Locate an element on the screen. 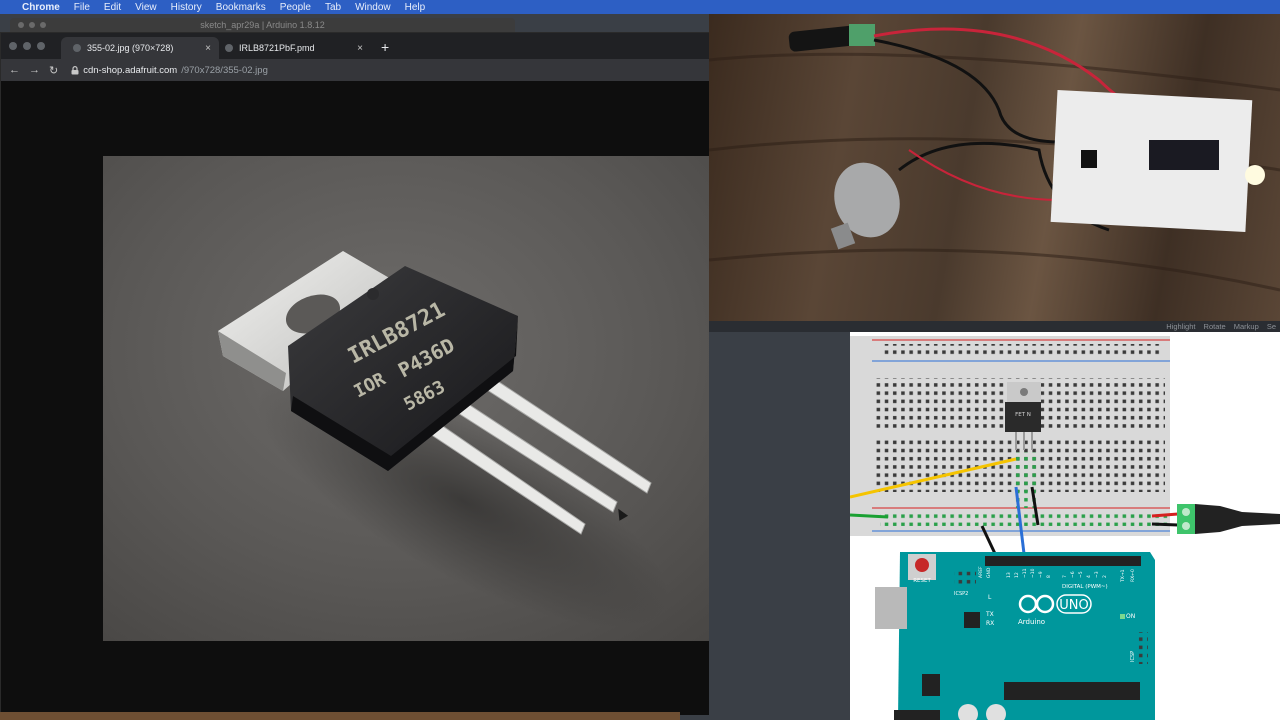 The height and width of the screenshot is (720, 1280). address-bar: cdn-shop.adafruit.com/970x728/355-02.jpg is located at coordinates (169, 70).